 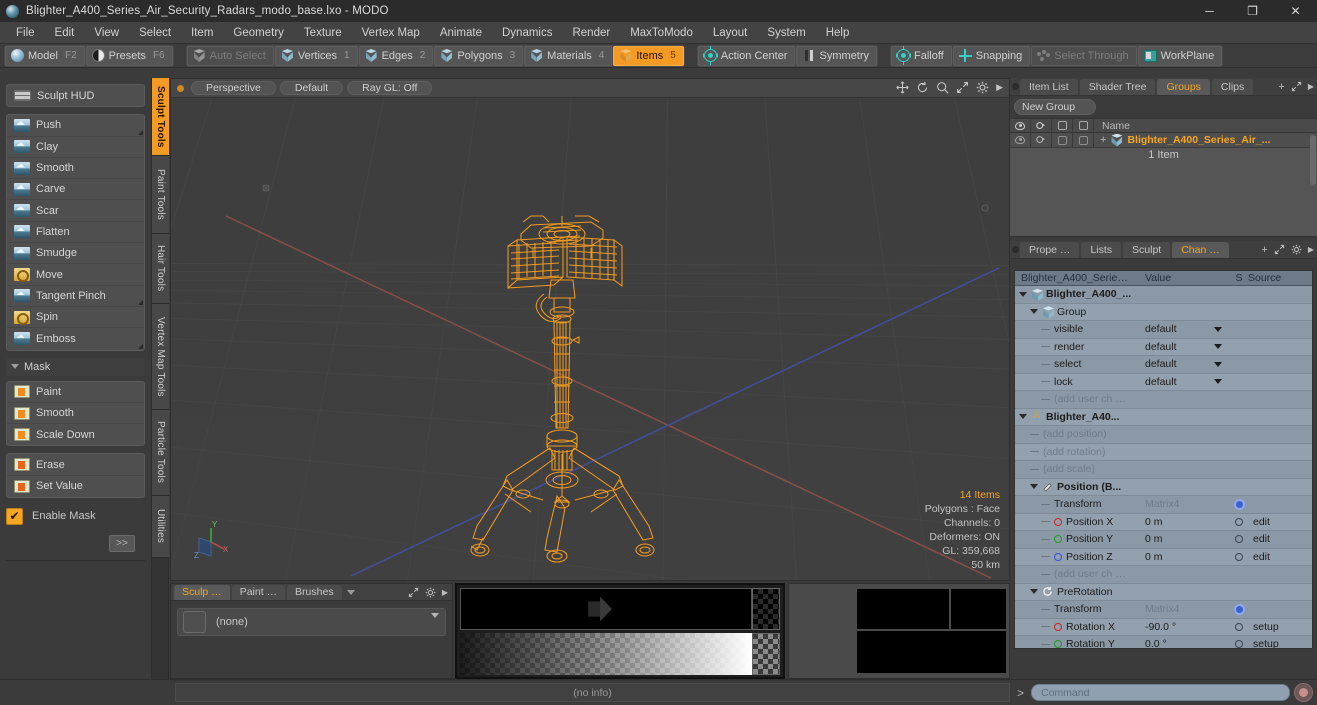 I want to click on channel-value: 0 m, so click(x=1154, y=557).